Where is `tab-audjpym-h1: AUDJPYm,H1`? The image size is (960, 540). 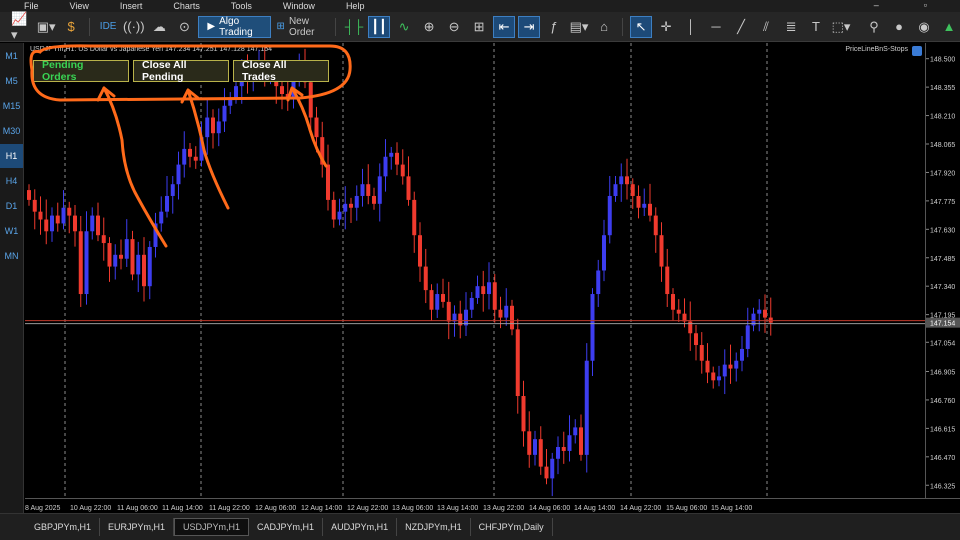
tab-audjpym-h1: AUDJPYm,H1 is located at coordinates (360, 527).